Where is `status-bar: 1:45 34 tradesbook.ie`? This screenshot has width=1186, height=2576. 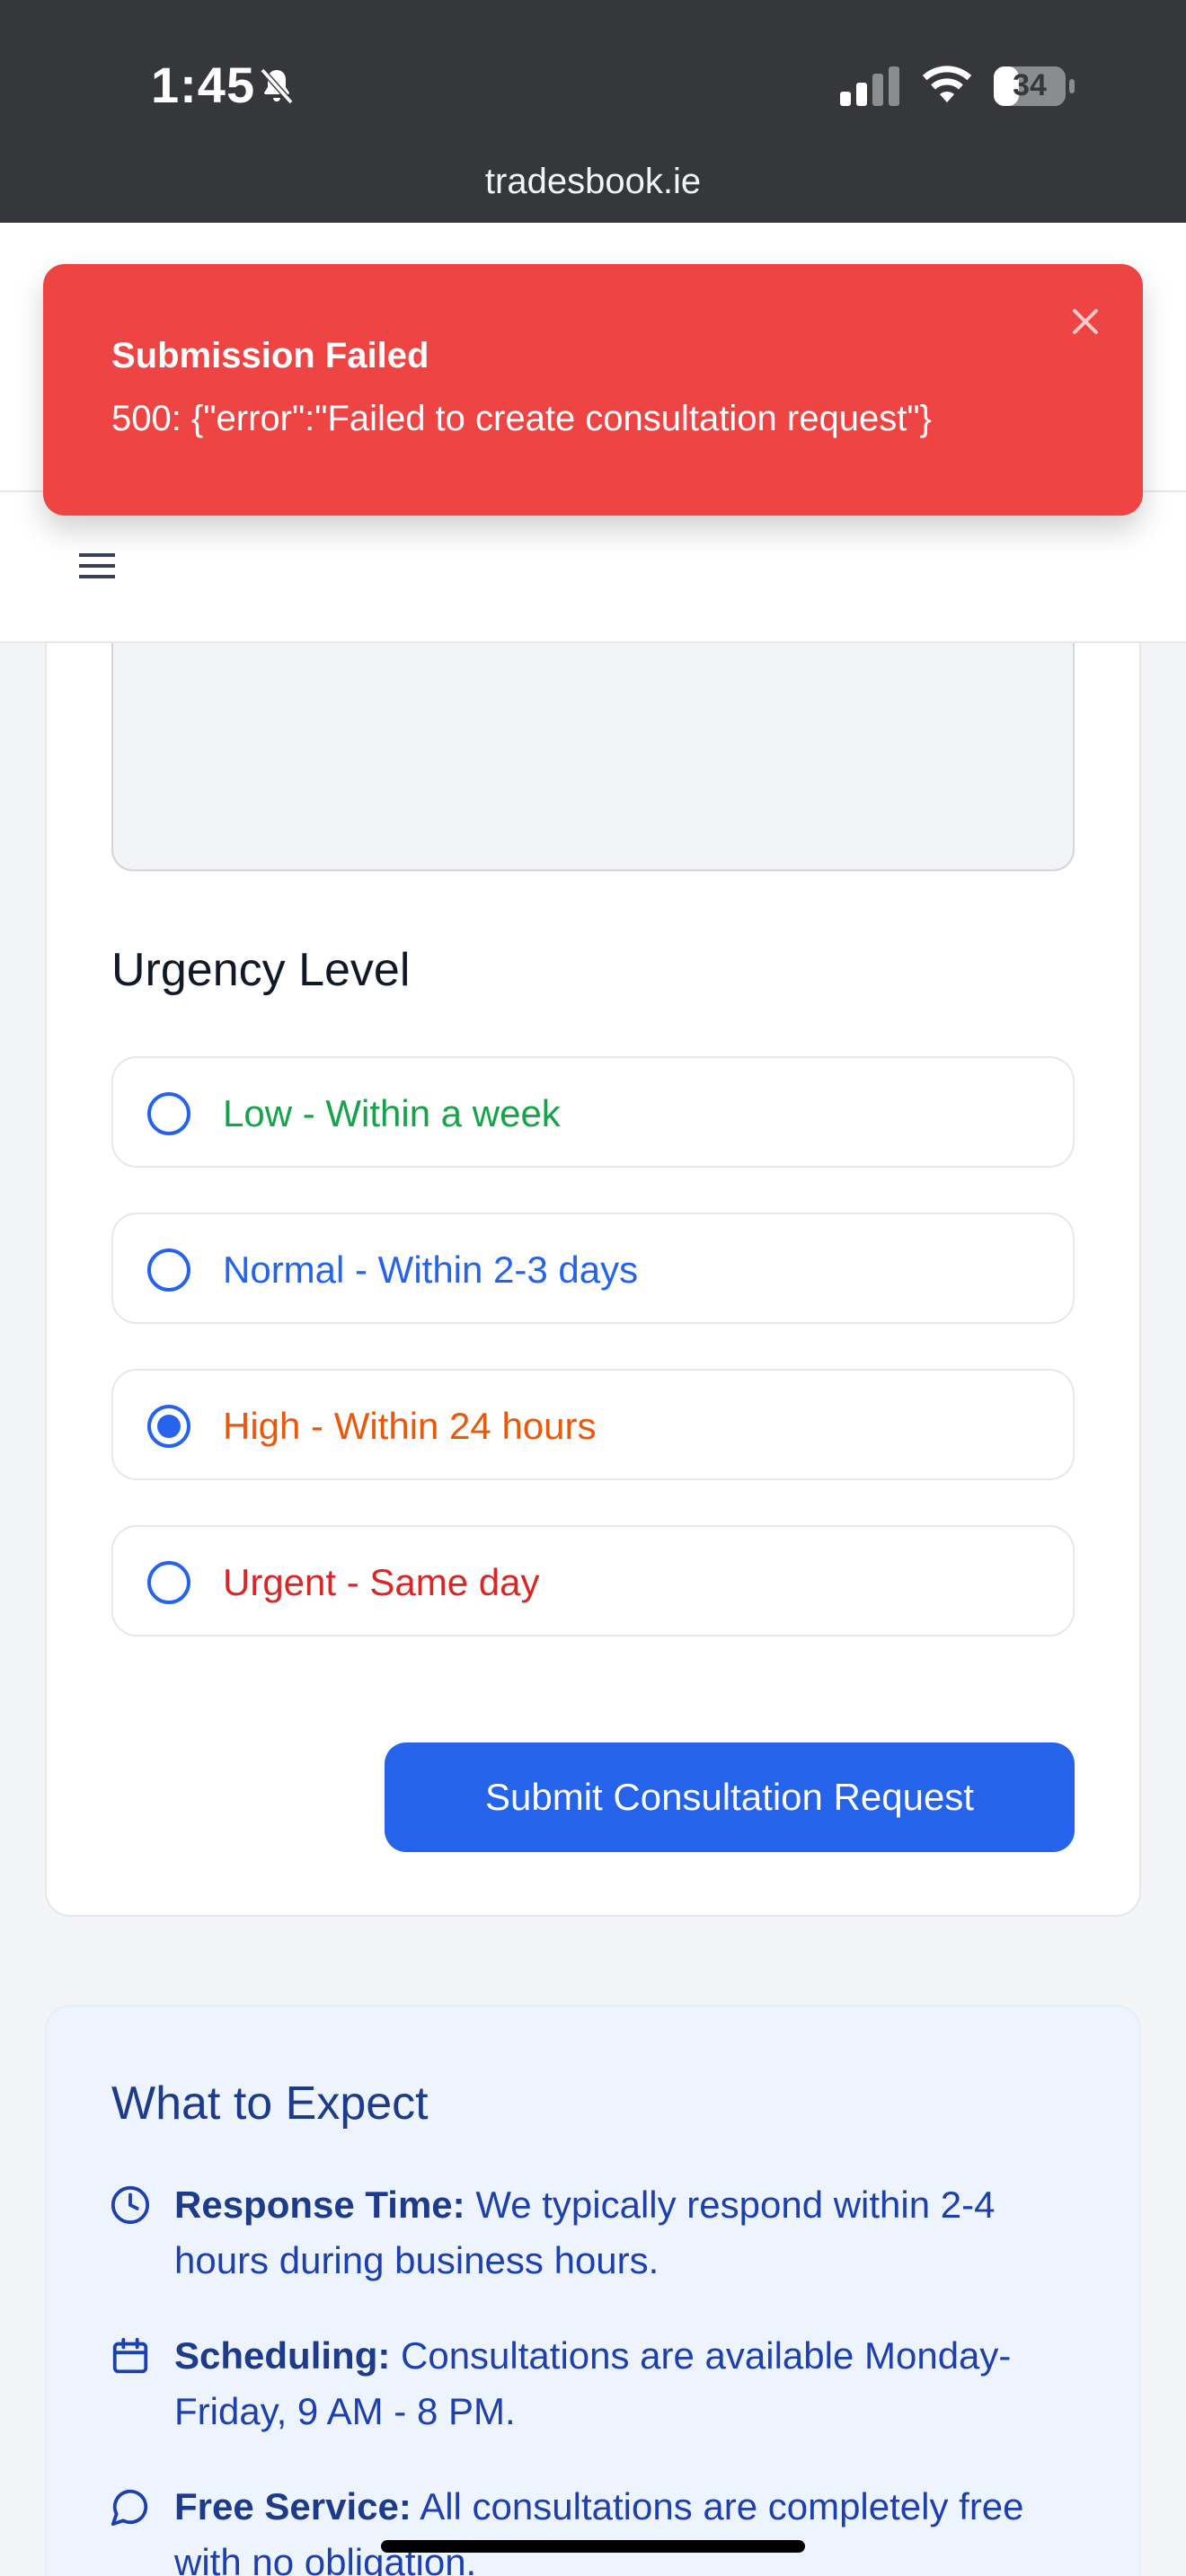 status-bar: 1:45 34 tradesbook.ie is located at coordinates (593, 111).